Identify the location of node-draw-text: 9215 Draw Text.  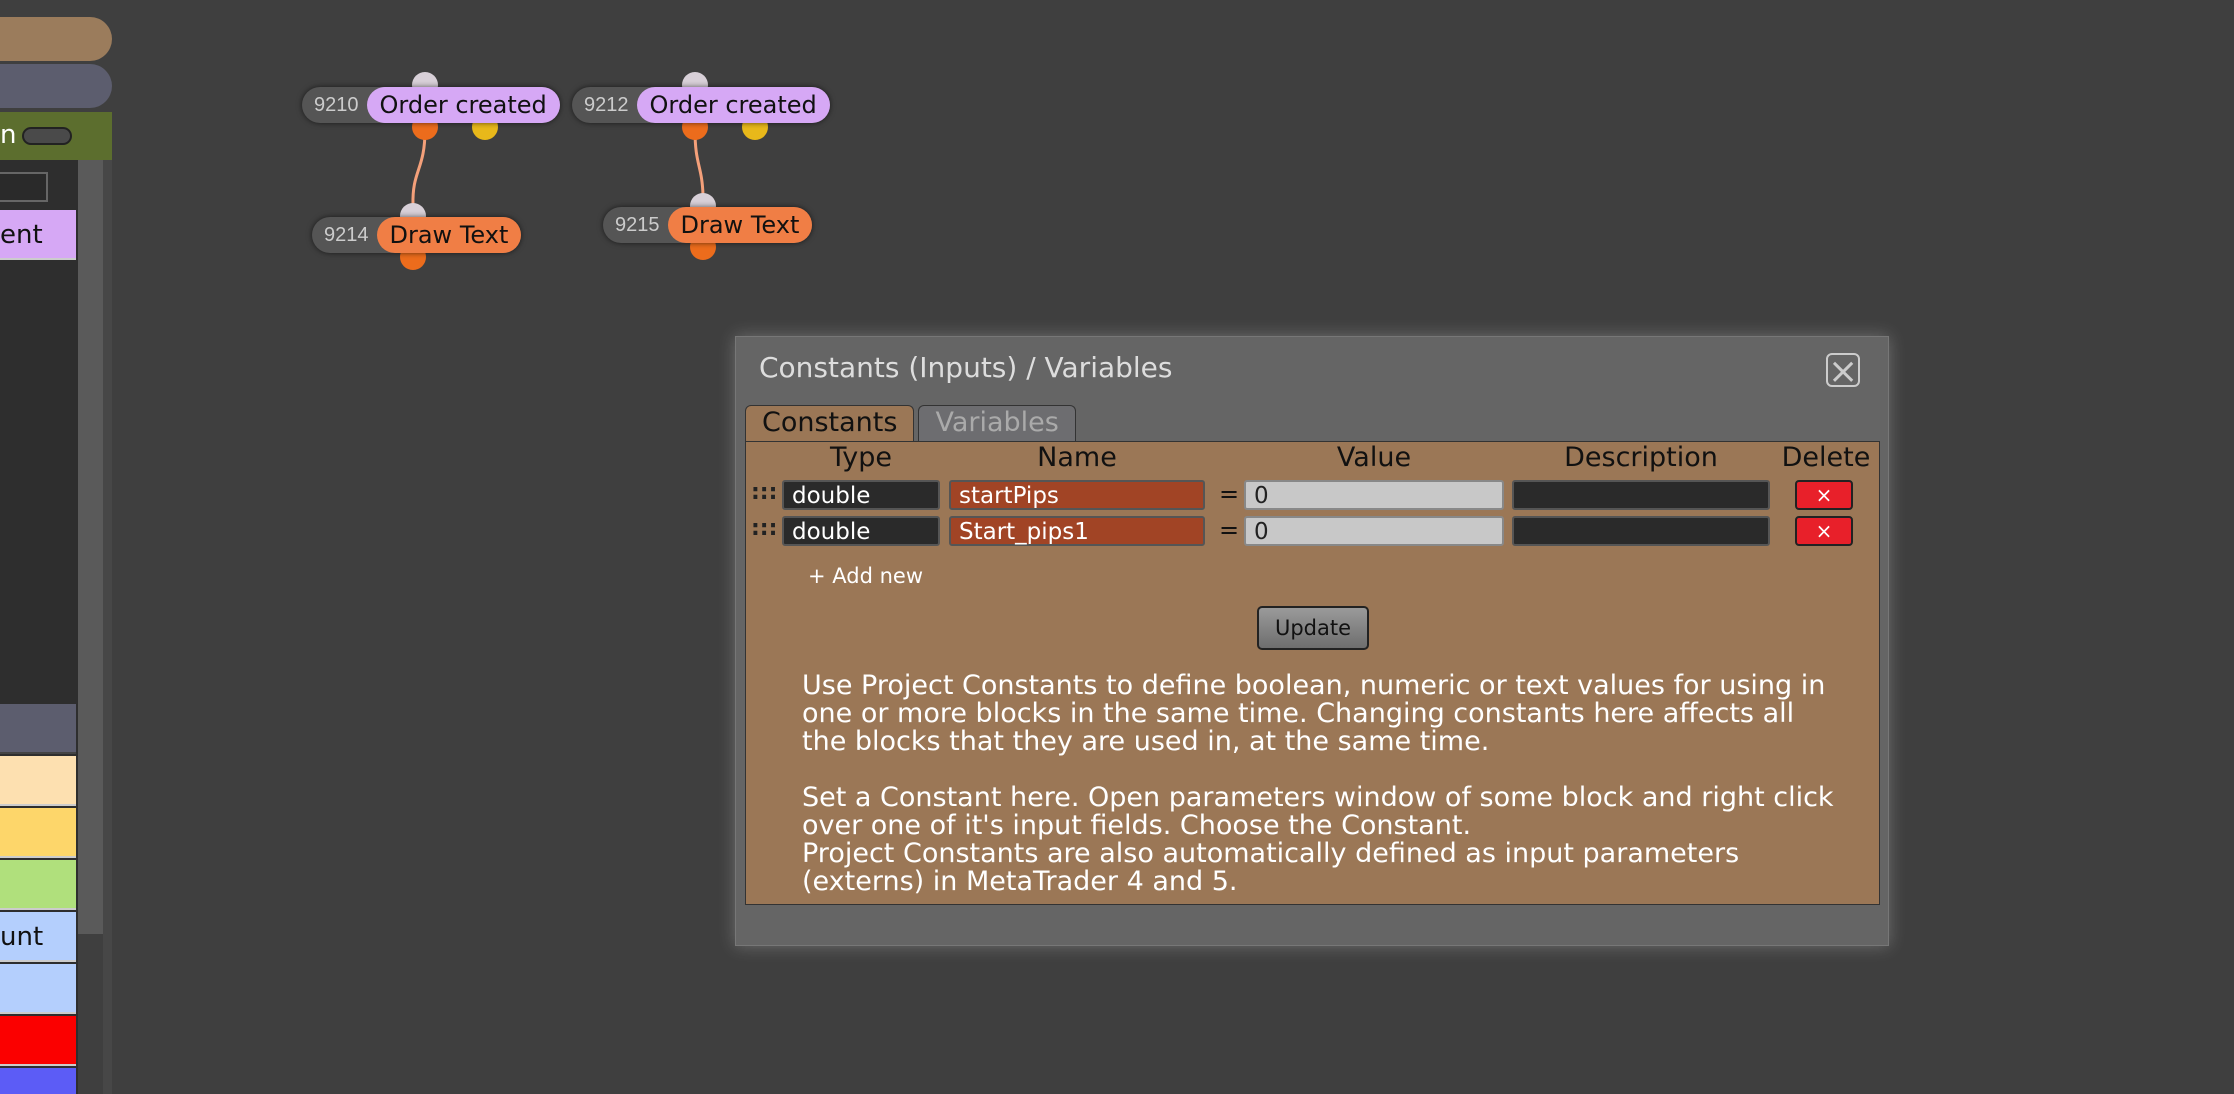
(708, 225).